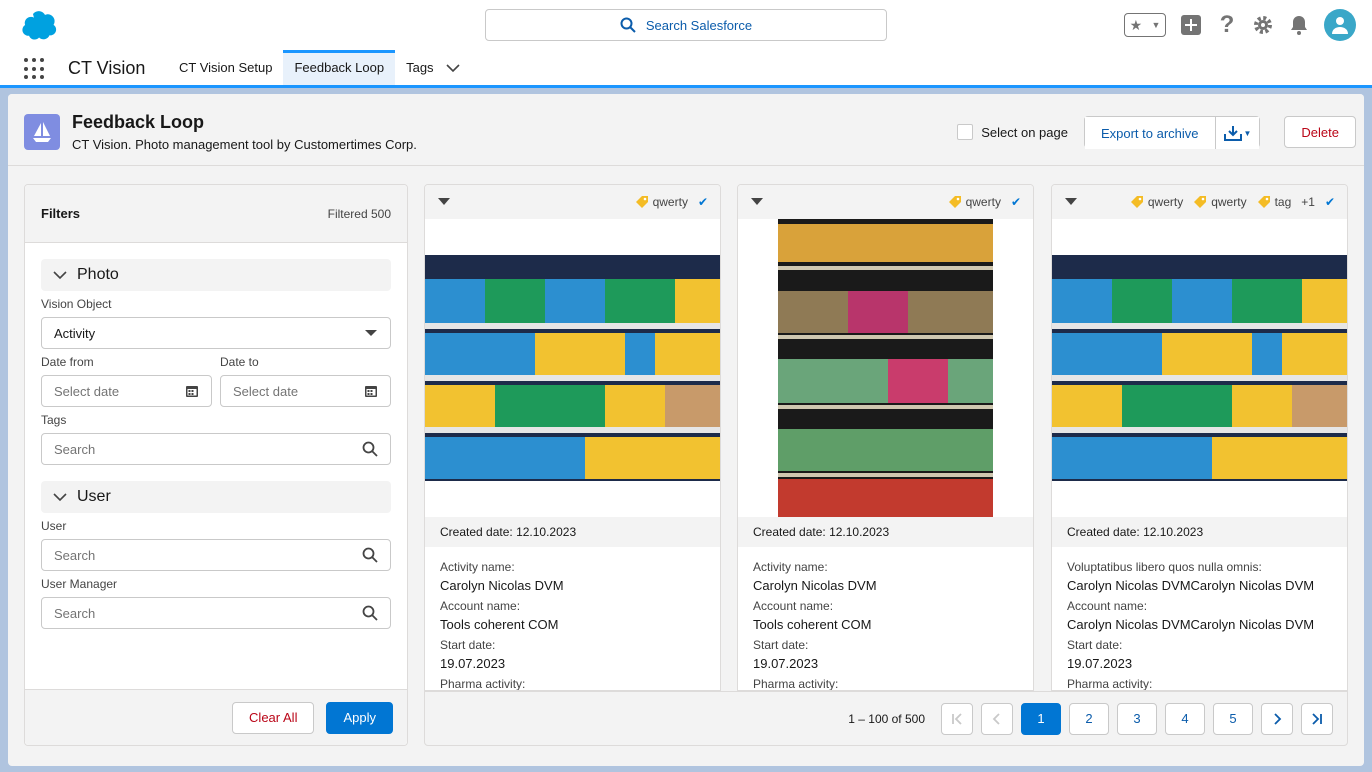 This screenshot has height=772, width=1372. What do you see at coordinates (76, 304) in the screenshot?
I see `vision-object-label: Vision Object` at bounding box center [76, 304].